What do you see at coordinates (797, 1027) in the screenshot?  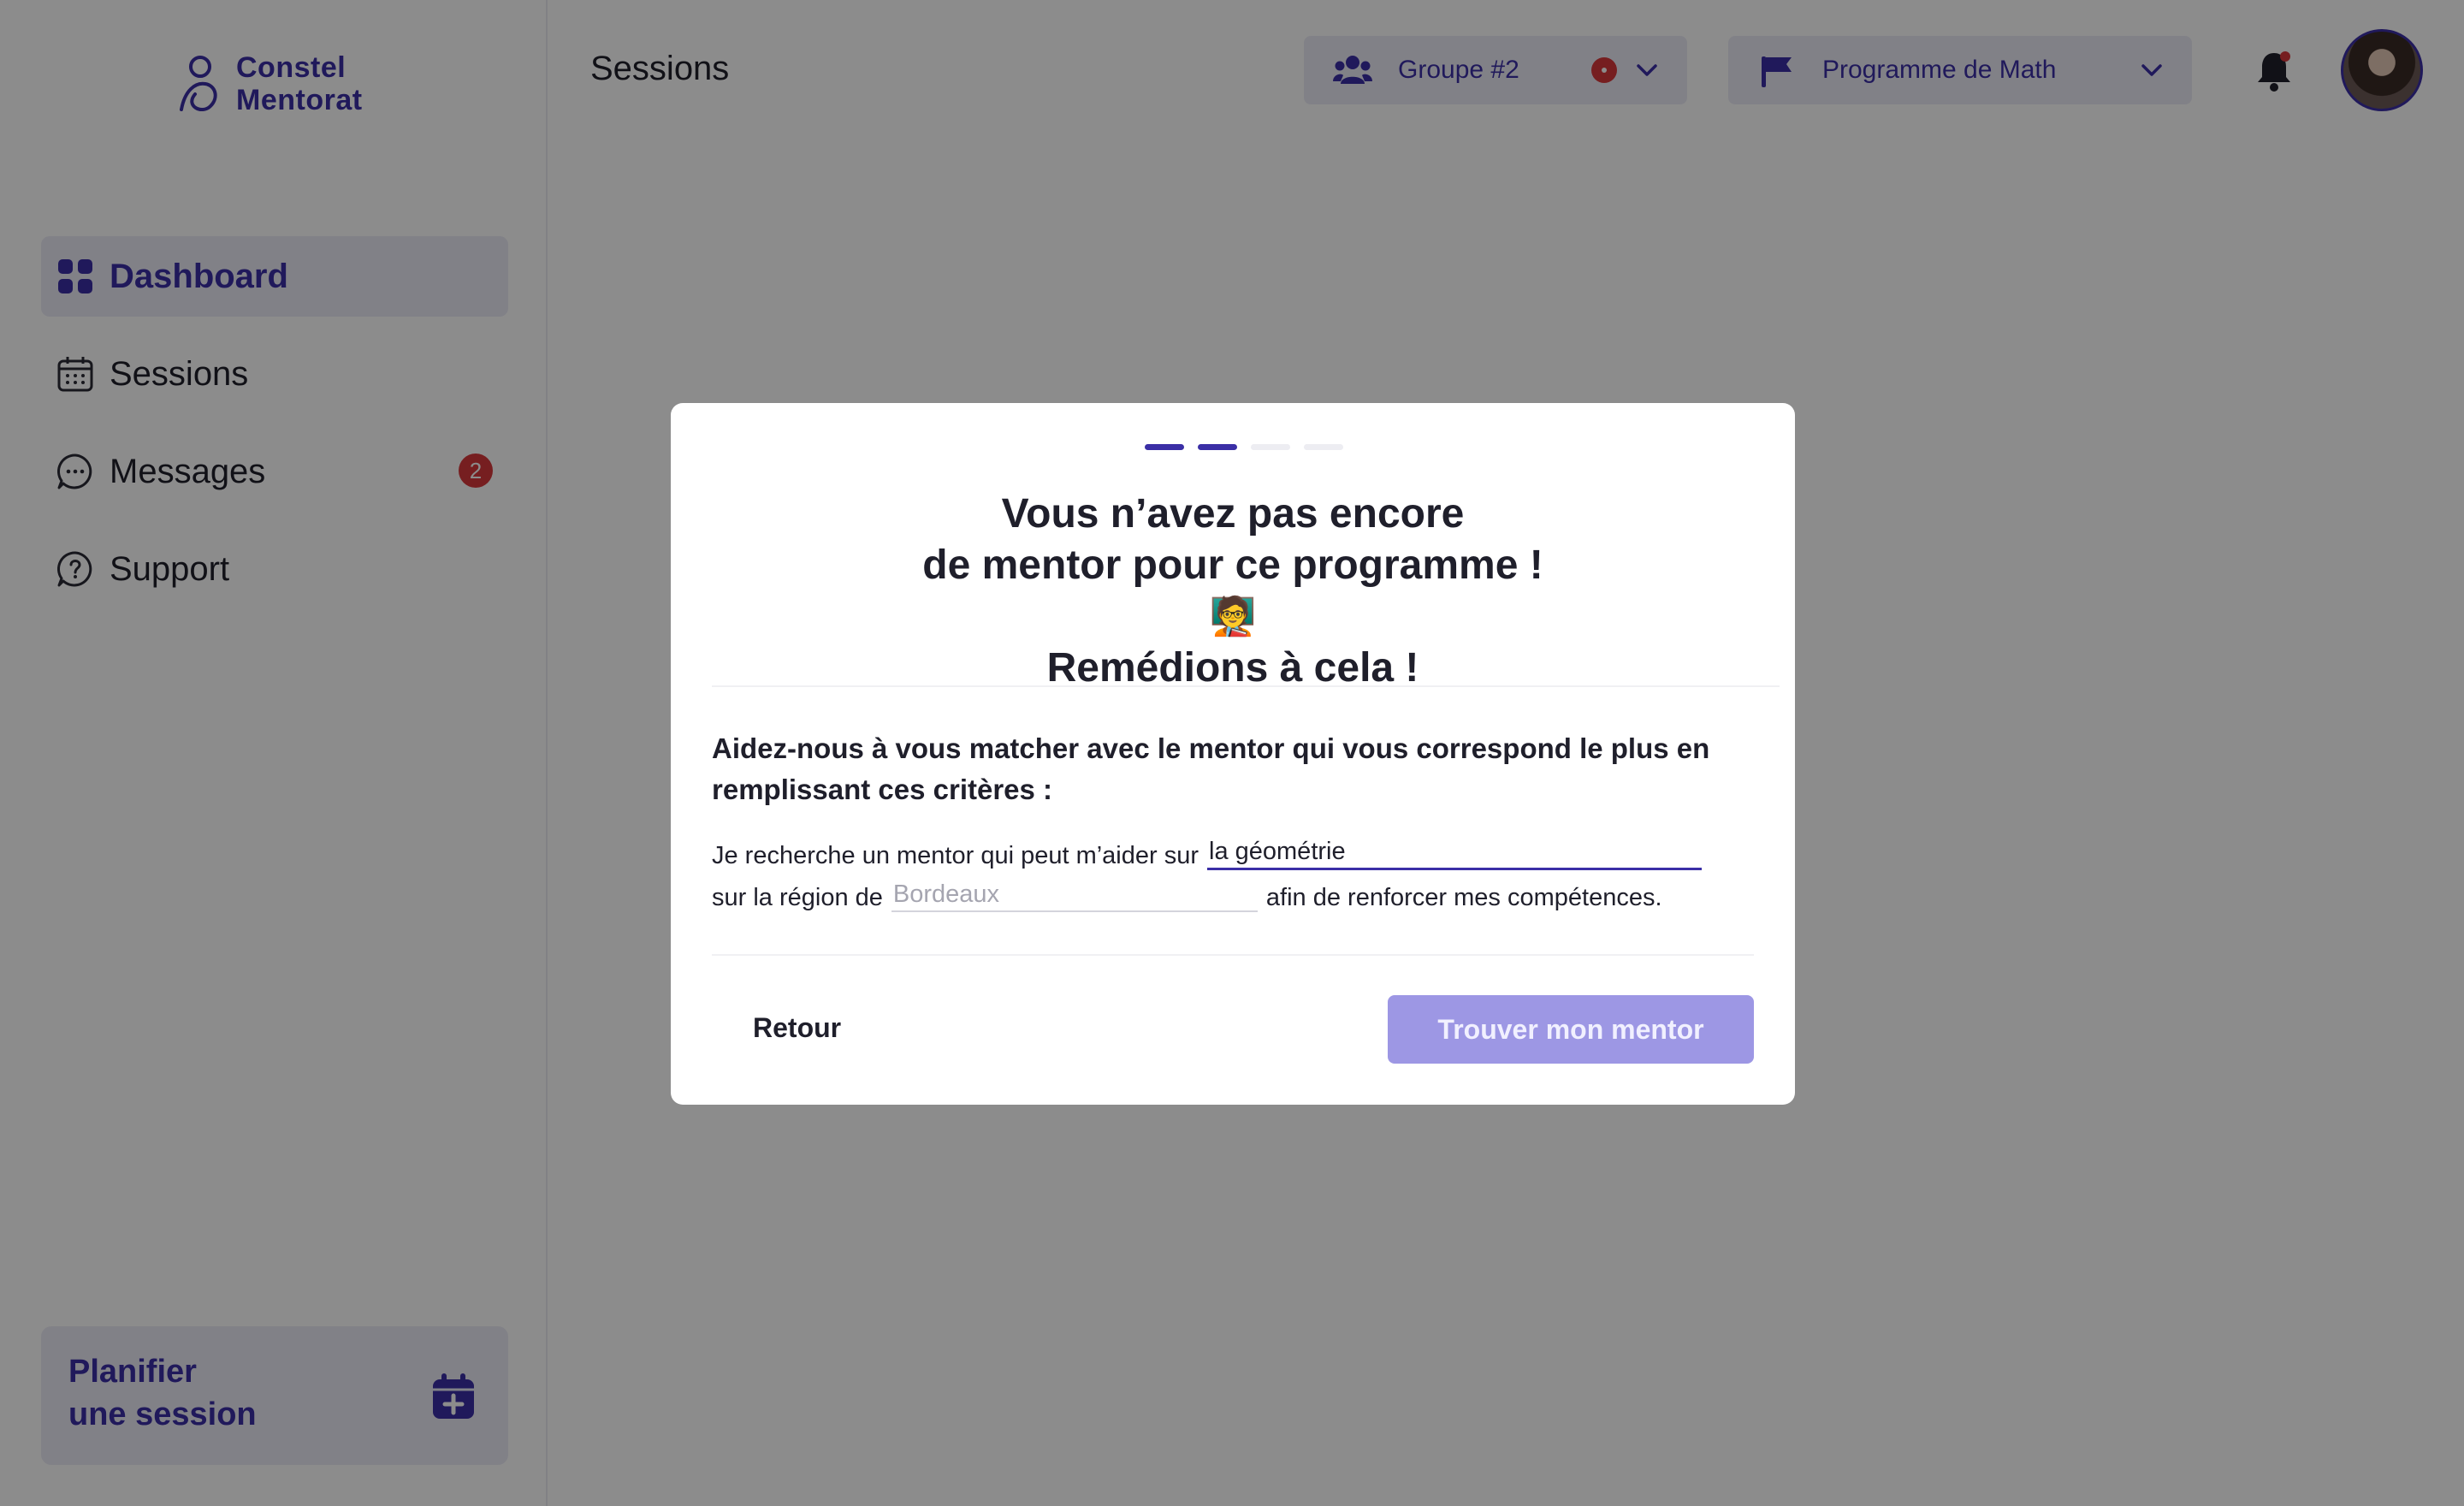 I see `back-button: Retour` at bounding box center [797, 1027].